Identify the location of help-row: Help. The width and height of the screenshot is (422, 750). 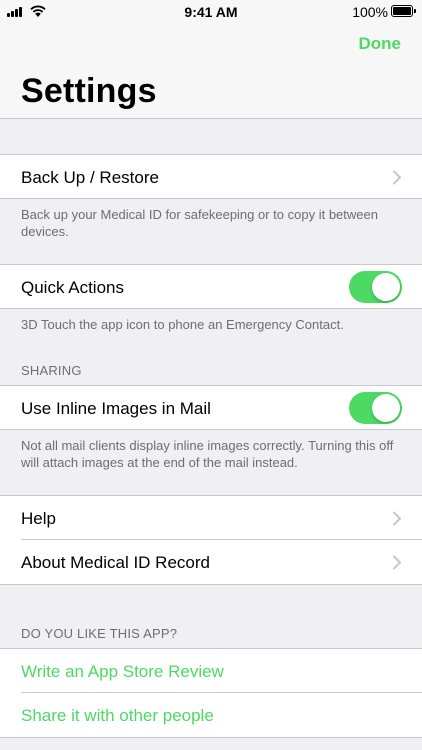
(211, 517).